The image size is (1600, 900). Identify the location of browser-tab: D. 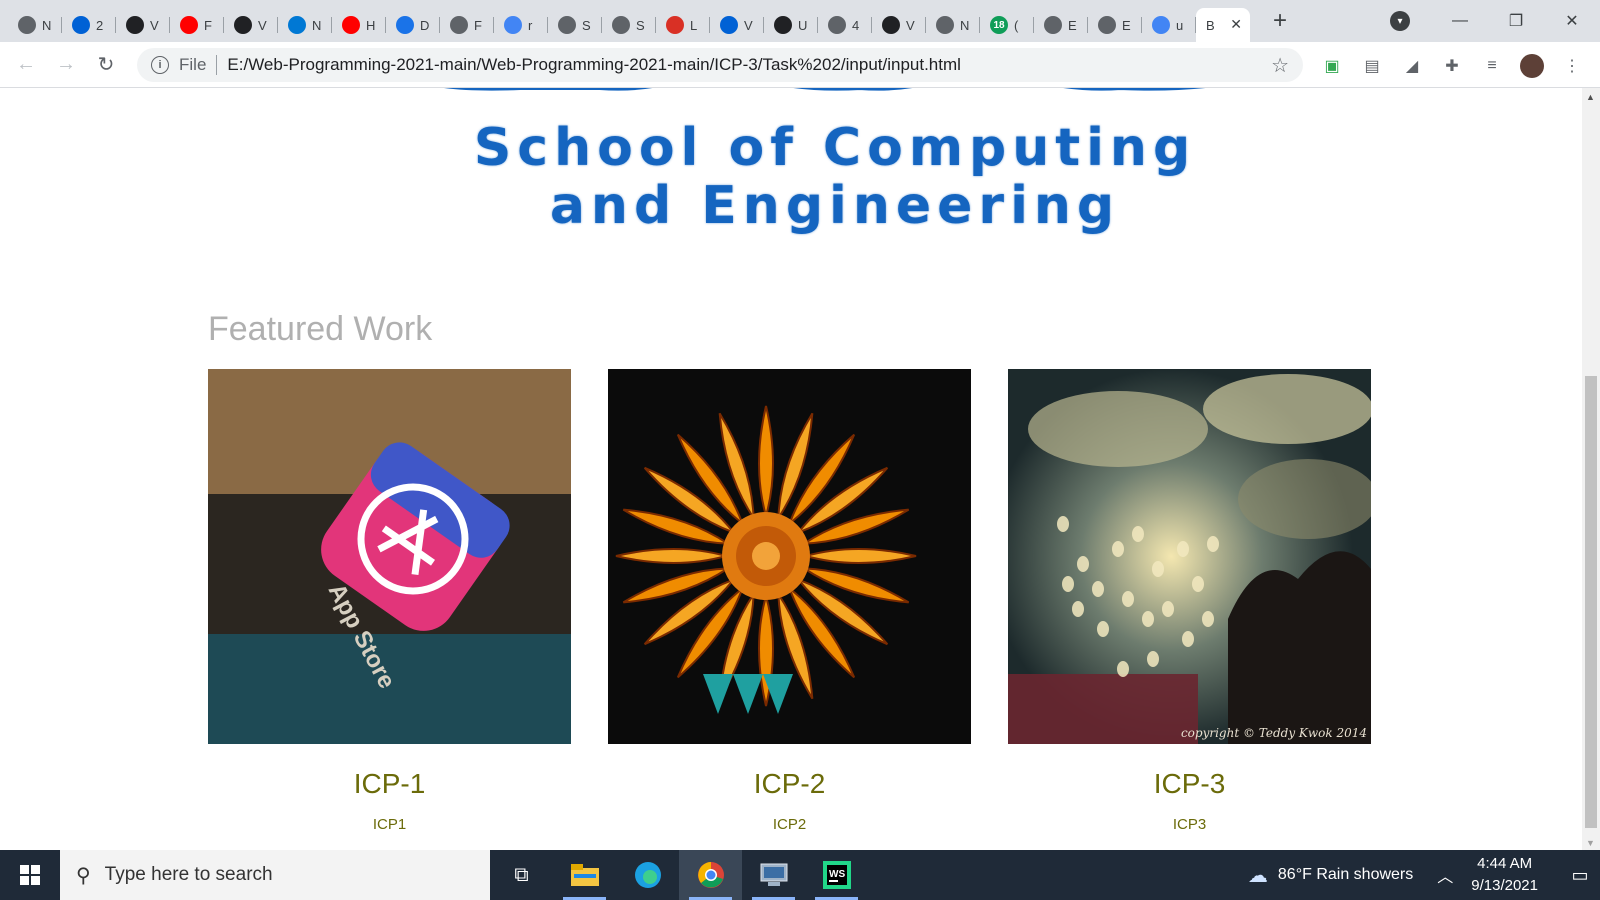
(413, 25).